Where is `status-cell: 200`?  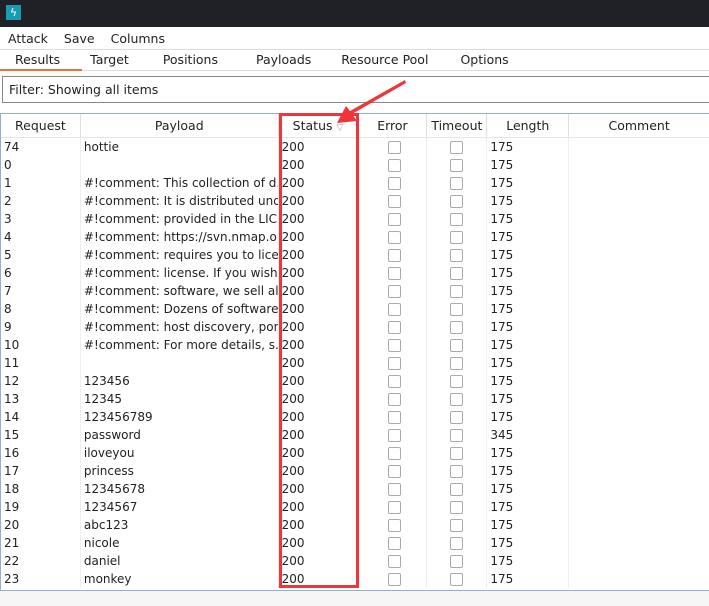
status-cell: 200 is located at coordinates (319, 237).